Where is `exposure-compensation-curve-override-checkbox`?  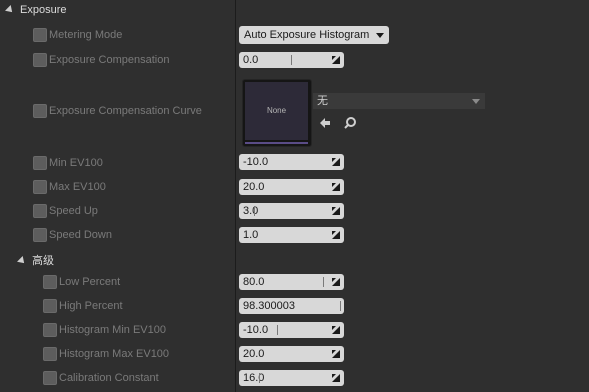
exposure-compensation-curve-override-checkbox is located at coordinates (40, 111).